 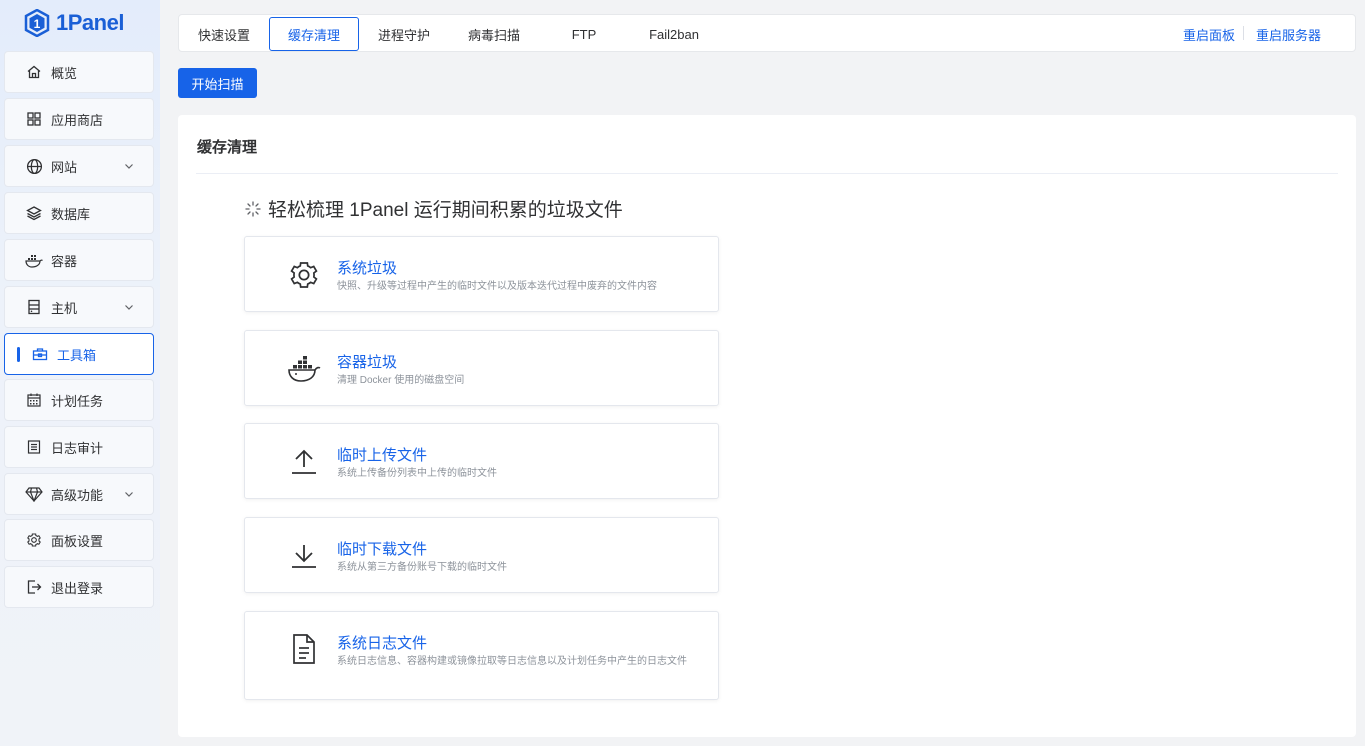 I want to click on sidebar-item-label: 日志审计, so click(x=77, y=448).